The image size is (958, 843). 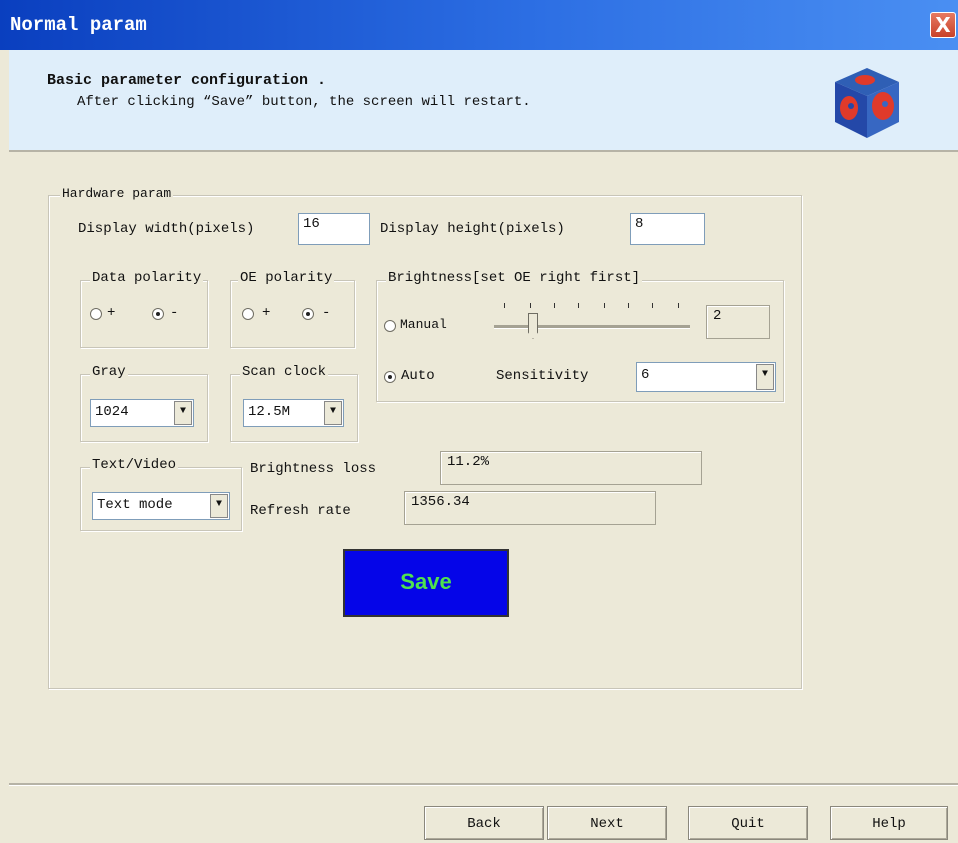 I want to click on oe-polarity-label: OE polarity, so click(x=286, y=278).